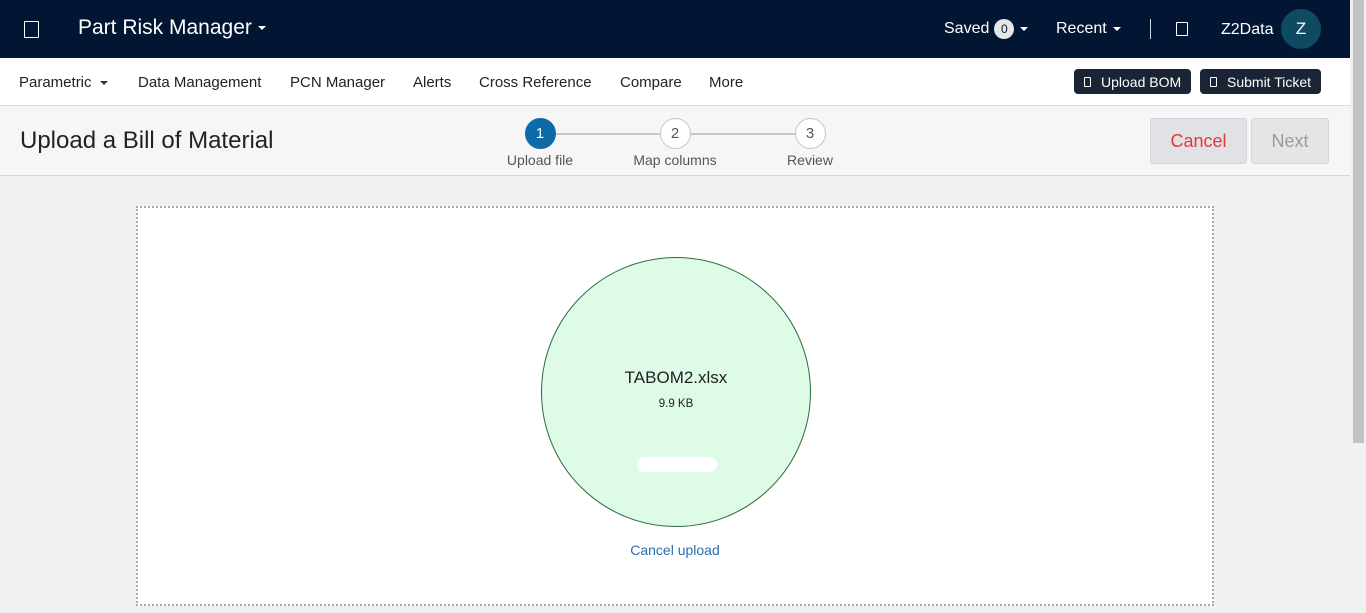 This screenshot has width=1366, height=613. Describe the element at coordinates (147, 140) in the screenshot. I see `page-title: Upload a Bill of Material` at that location.